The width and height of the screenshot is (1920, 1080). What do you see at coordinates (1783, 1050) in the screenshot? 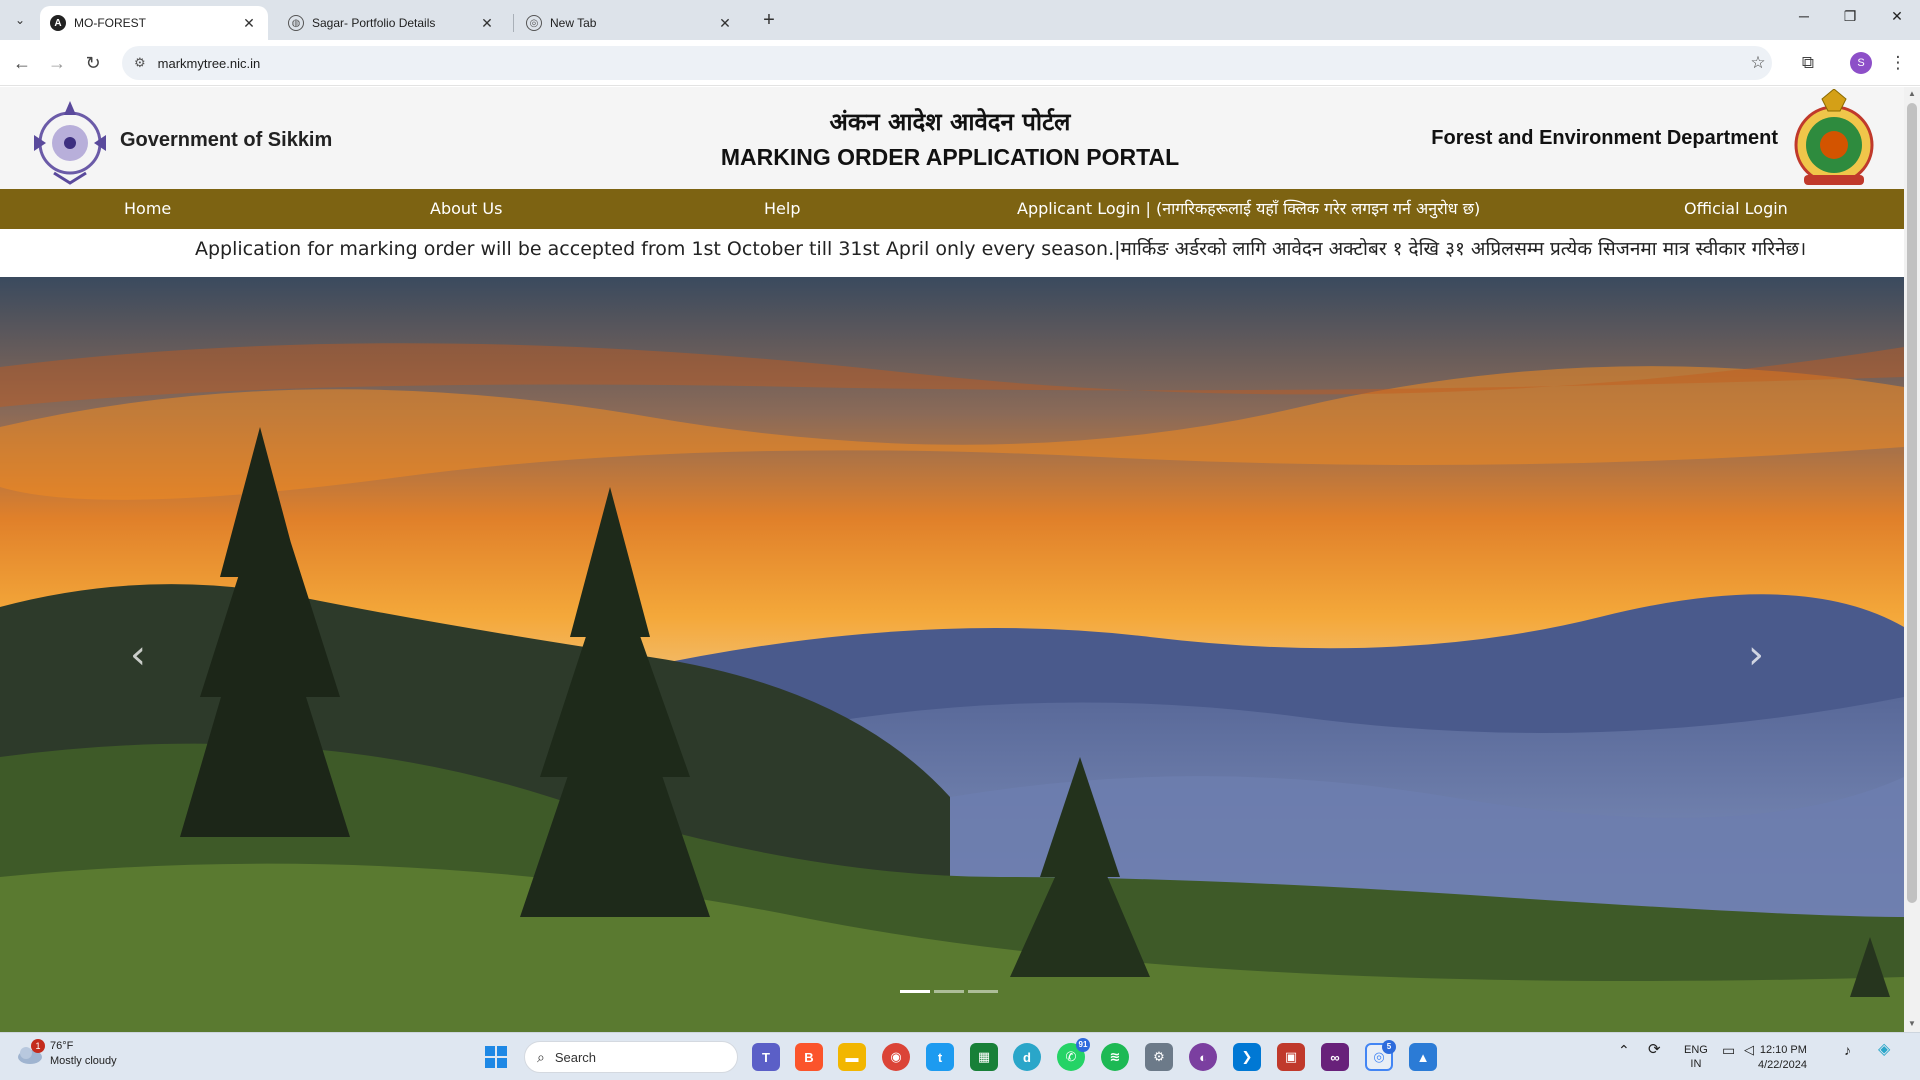
I see `clock-time: 12:10 PM` at bounding box center [1783, 1050].